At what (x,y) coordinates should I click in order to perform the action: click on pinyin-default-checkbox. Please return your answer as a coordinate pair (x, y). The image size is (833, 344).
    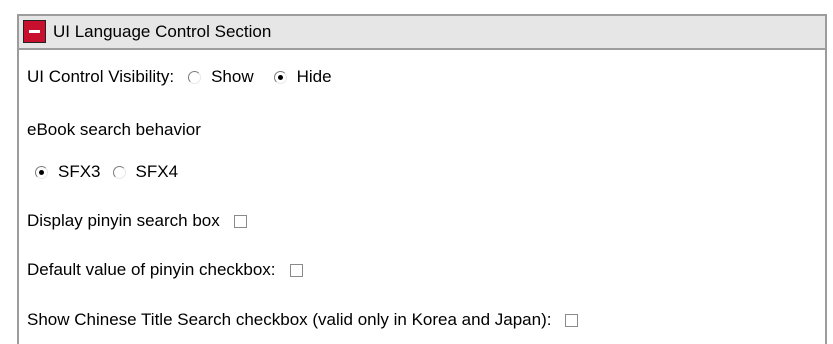
    Looking at the image, I should click on (296, 270).